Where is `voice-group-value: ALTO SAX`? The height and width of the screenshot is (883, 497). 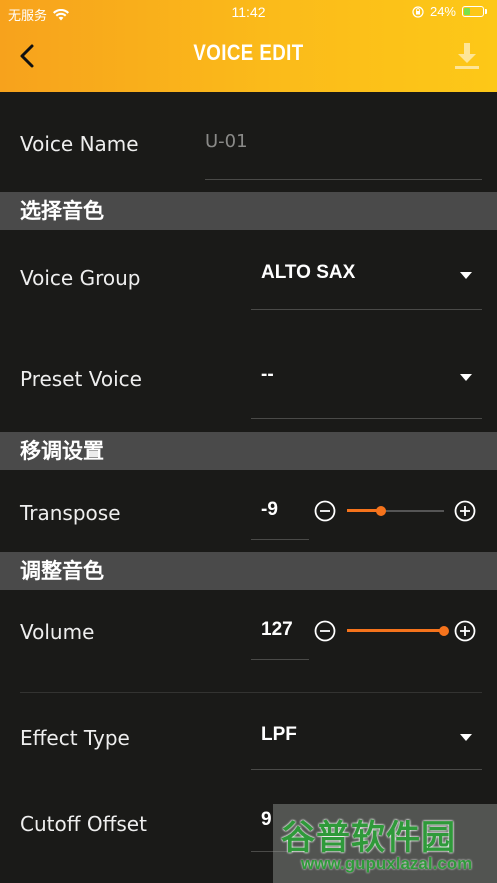
voice-group-value: ALTO SAX is located at coordinates (308, 272).